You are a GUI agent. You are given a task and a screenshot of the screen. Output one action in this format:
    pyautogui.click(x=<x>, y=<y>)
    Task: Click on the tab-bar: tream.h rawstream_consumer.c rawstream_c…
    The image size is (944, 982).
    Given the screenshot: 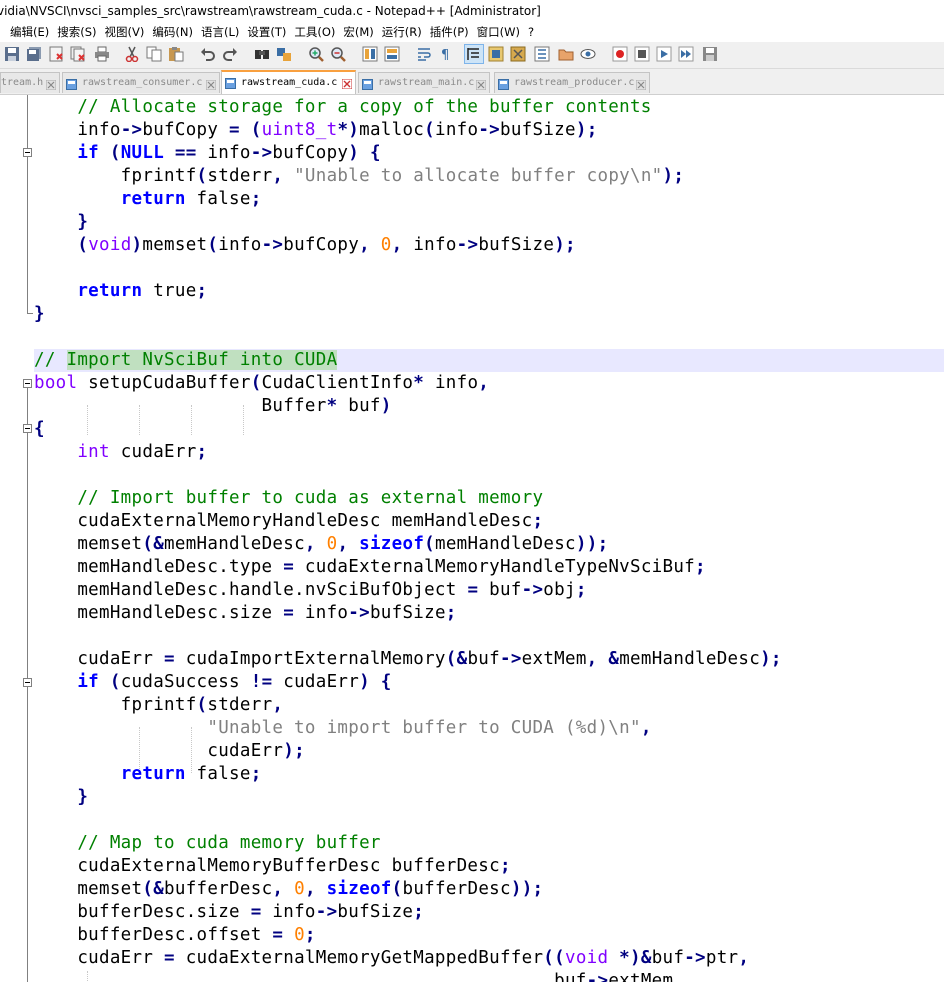 What is the action you would take?
    pyautogui.click(x=472, y=82)
    